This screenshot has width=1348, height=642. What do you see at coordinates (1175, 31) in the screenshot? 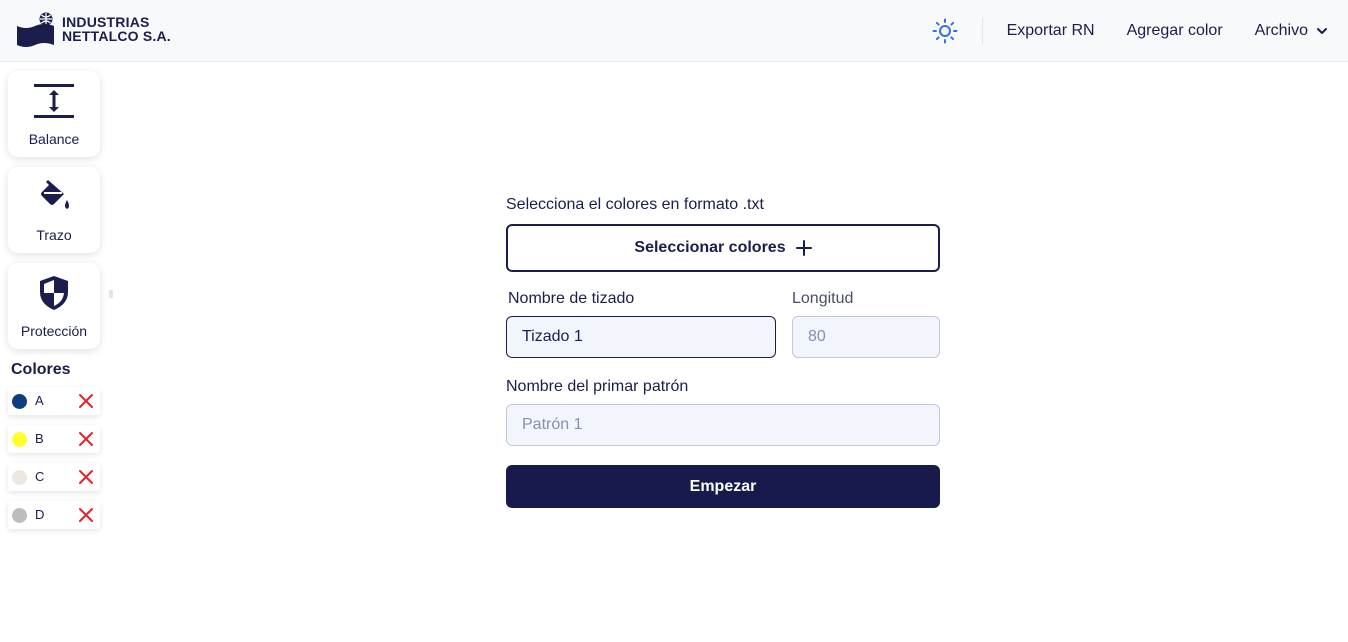
I see `add-color-link: Agregar color` at bounding box center [1175, 31].